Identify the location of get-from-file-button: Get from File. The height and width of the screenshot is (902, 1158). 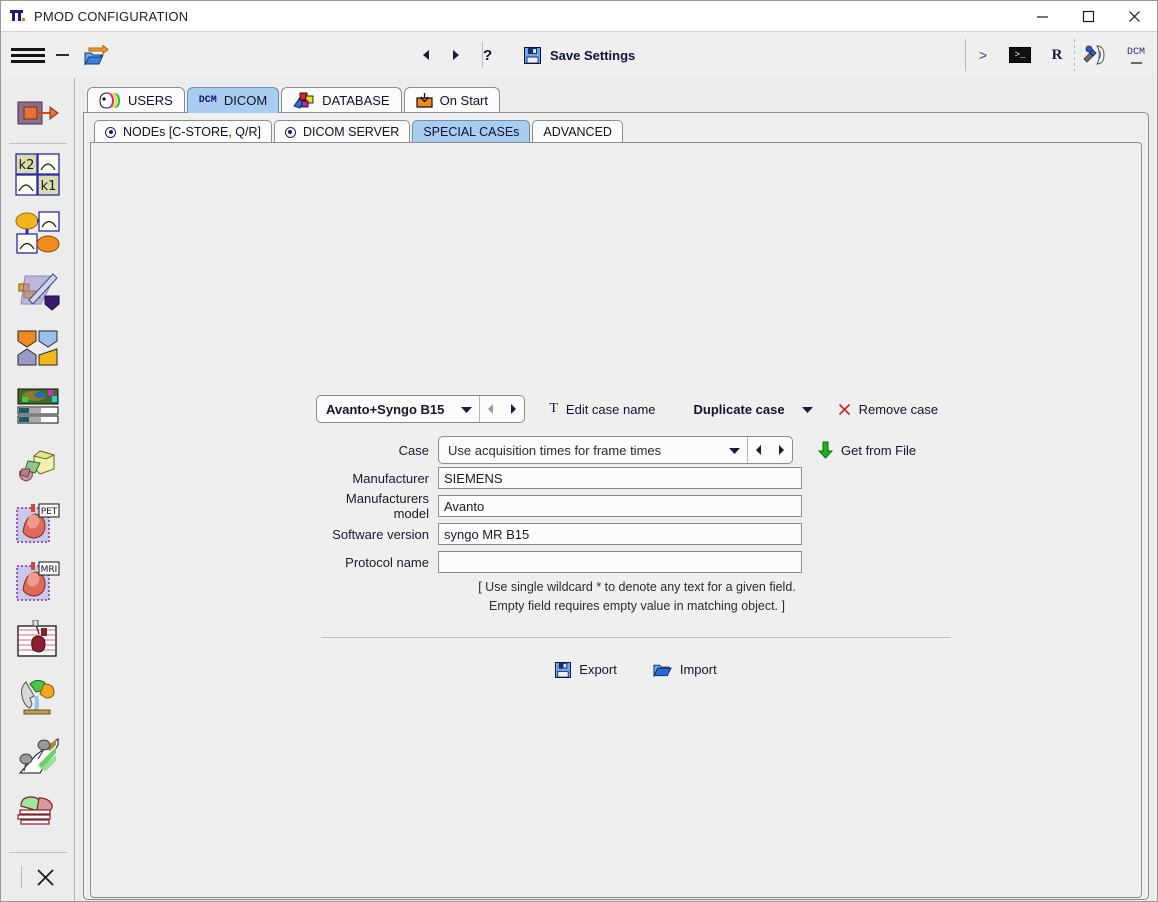
(867, 450).